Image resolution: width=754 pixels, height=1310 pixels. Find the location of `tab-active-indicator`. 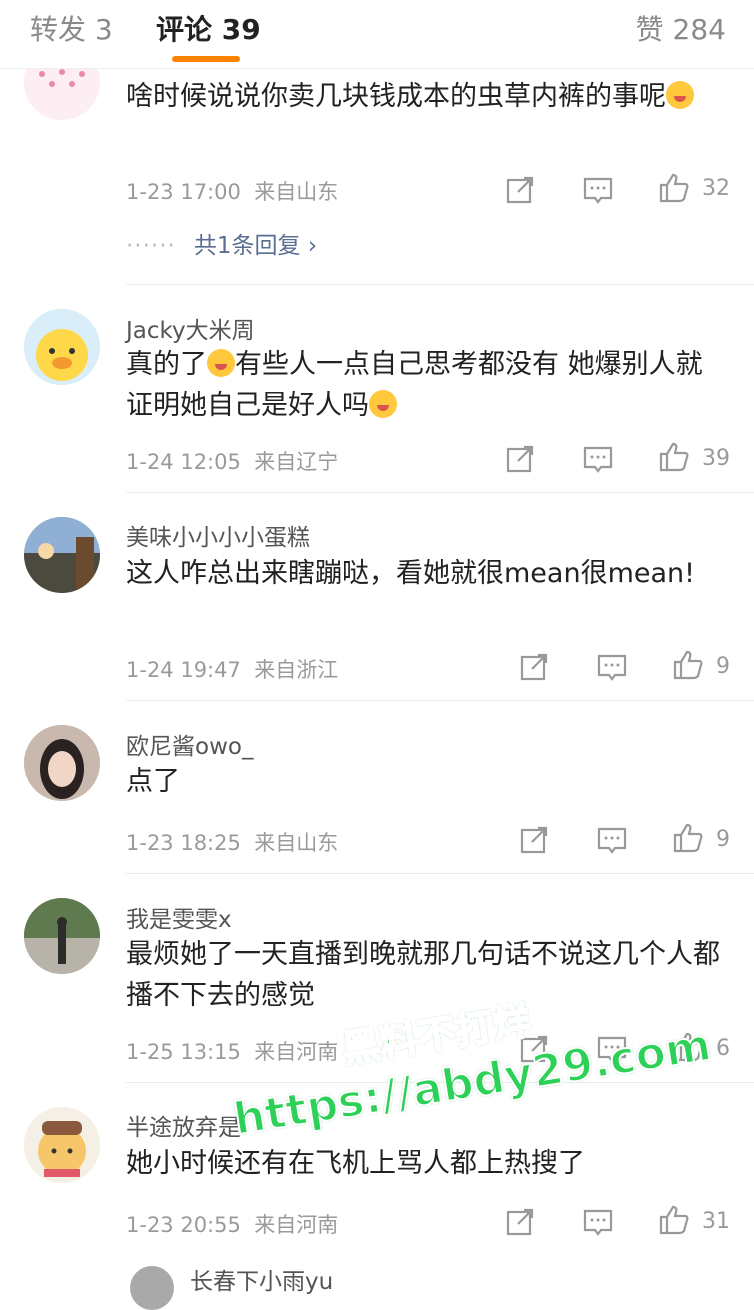

tab-active-indicator is located at coordinates (206, 59).